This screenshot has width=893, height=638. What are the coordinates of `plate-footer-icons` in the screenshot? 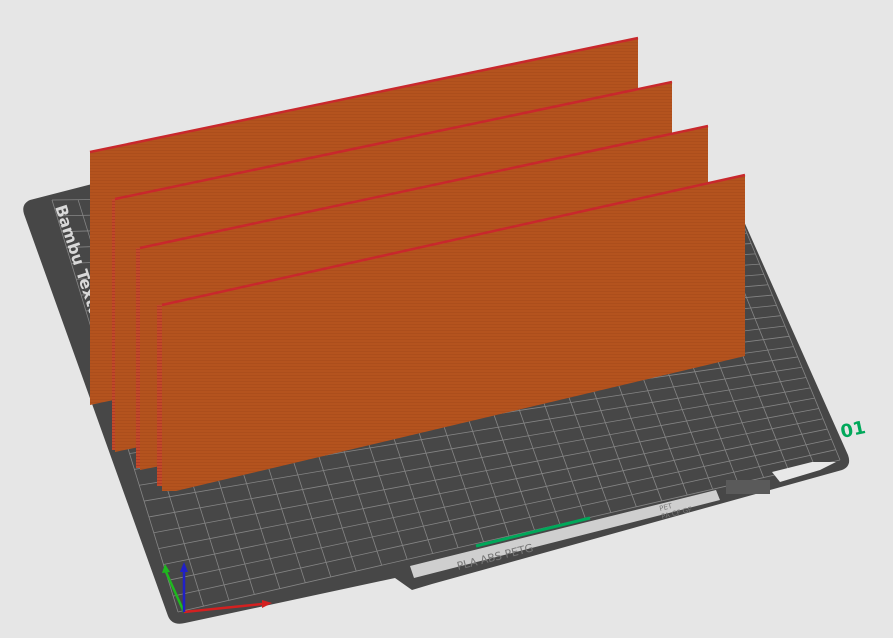 It's located at (748, 487).